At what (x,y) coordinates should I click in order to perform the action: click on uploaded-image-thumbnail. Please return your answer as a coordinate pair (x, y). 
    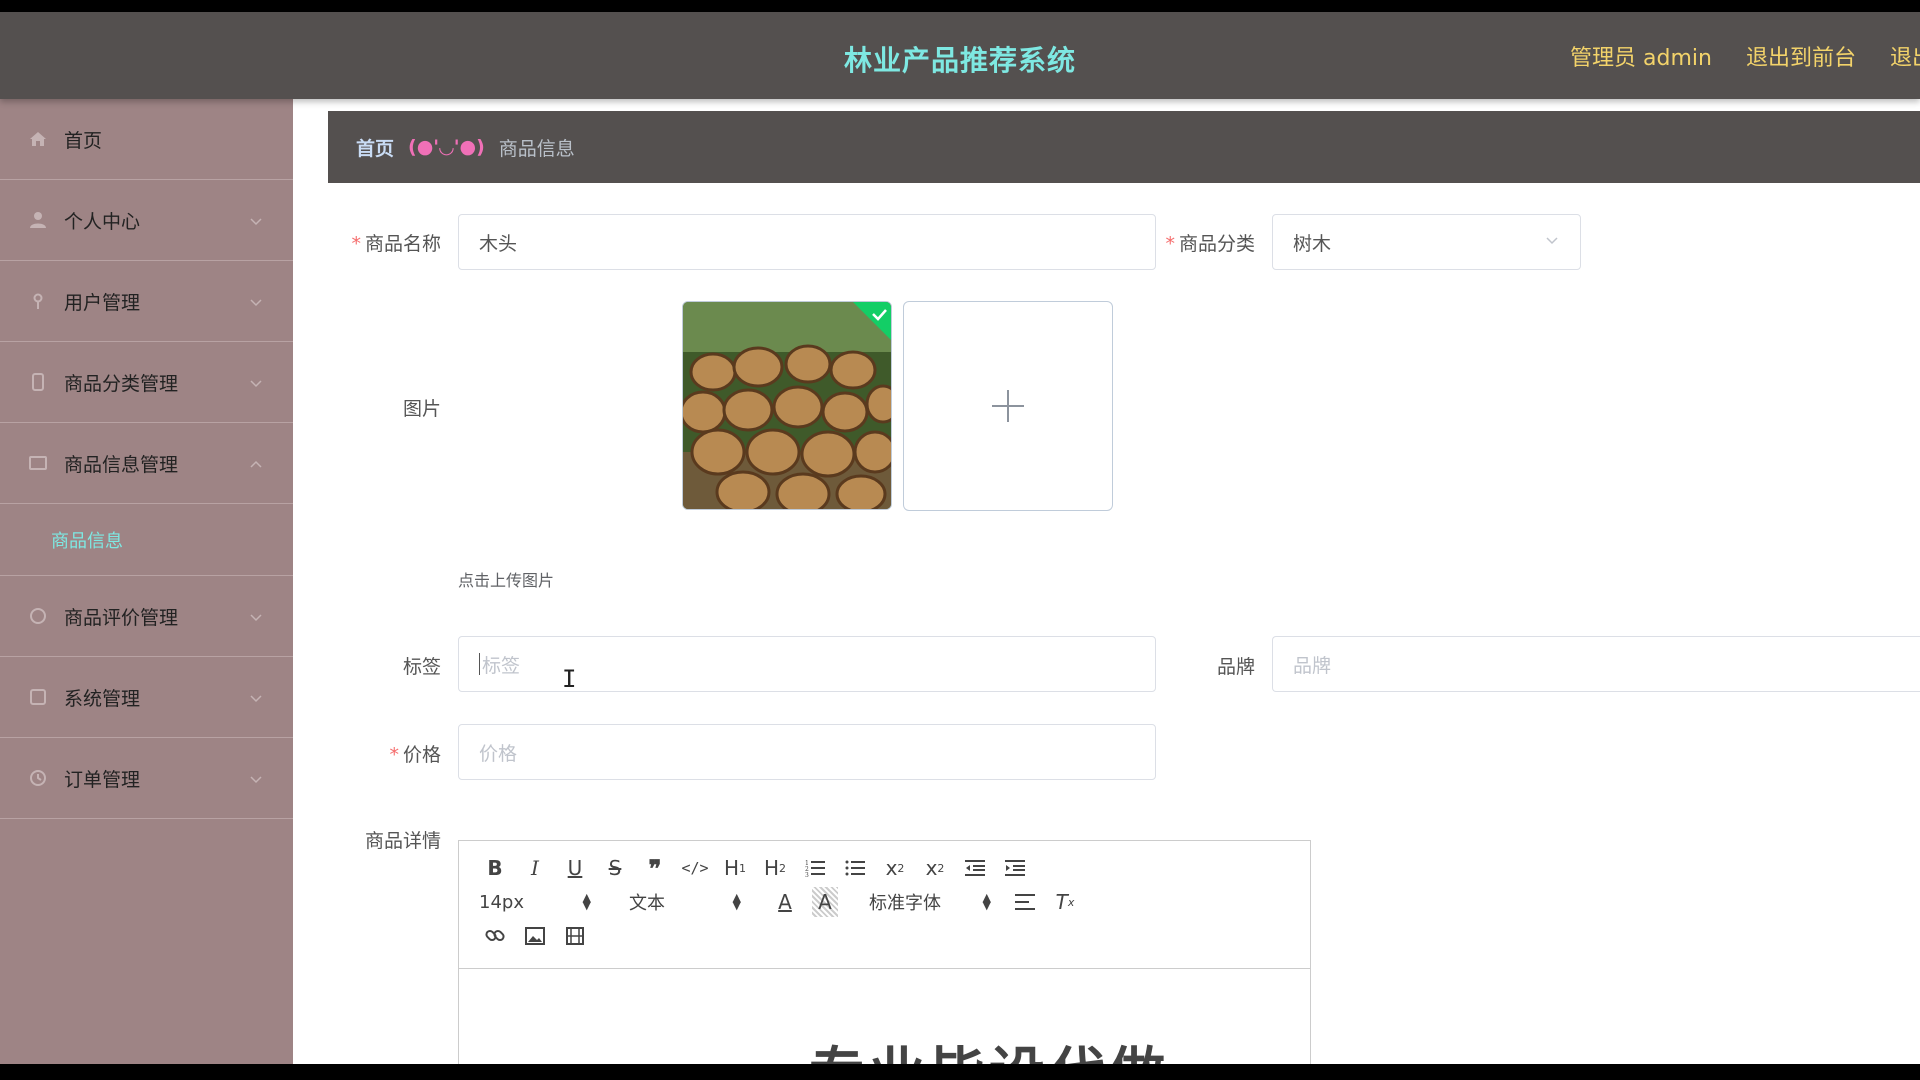
    Looking at the image, I should click on (787, 405).